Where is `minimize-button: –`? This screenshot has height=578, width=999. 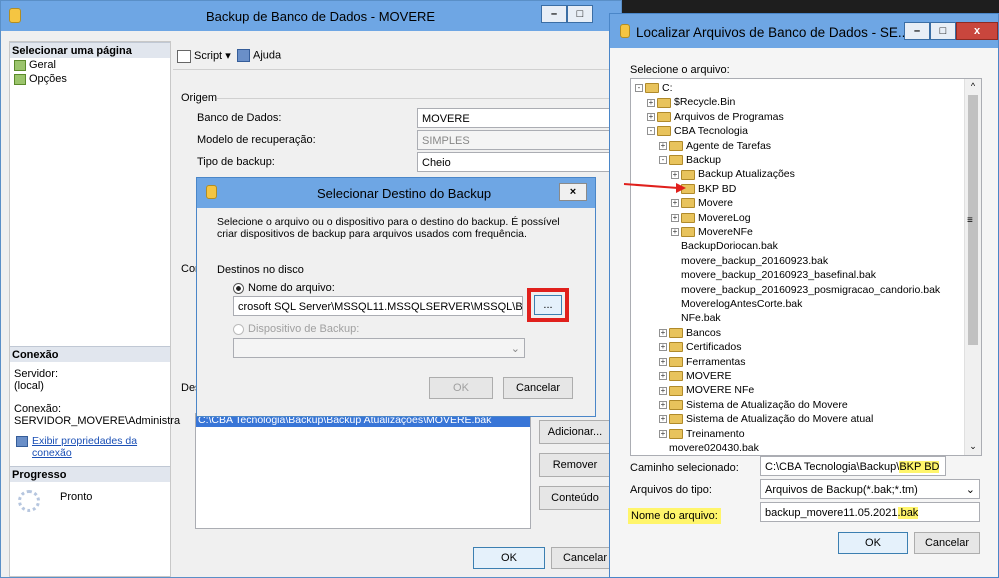 minimize-button: – is located at coordinates (554, 14).